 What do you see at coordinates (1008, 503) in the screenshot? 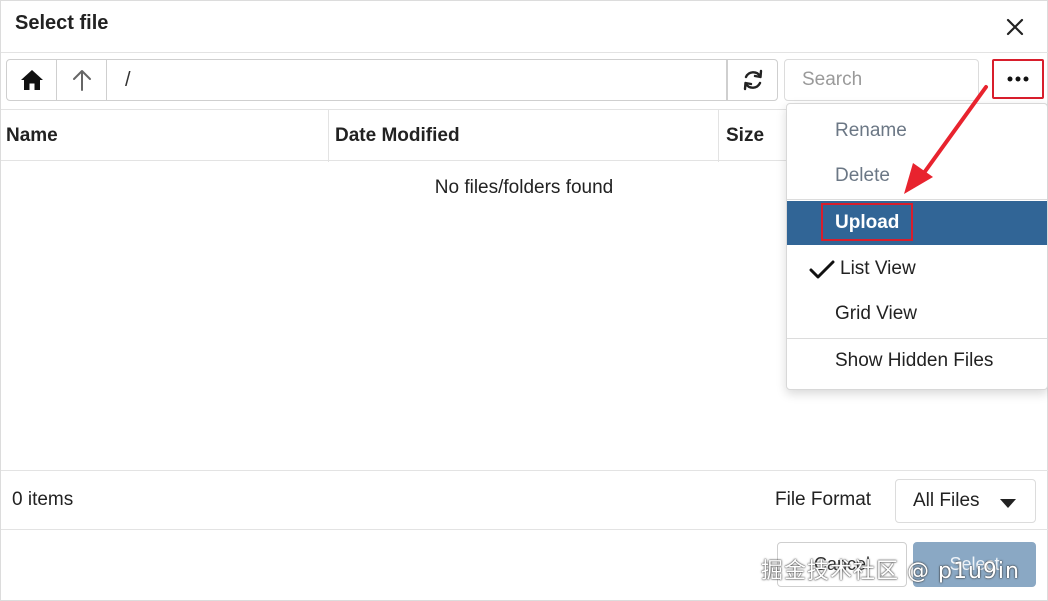
I see `caret-down-icon` at bounding box center [1008, 503].